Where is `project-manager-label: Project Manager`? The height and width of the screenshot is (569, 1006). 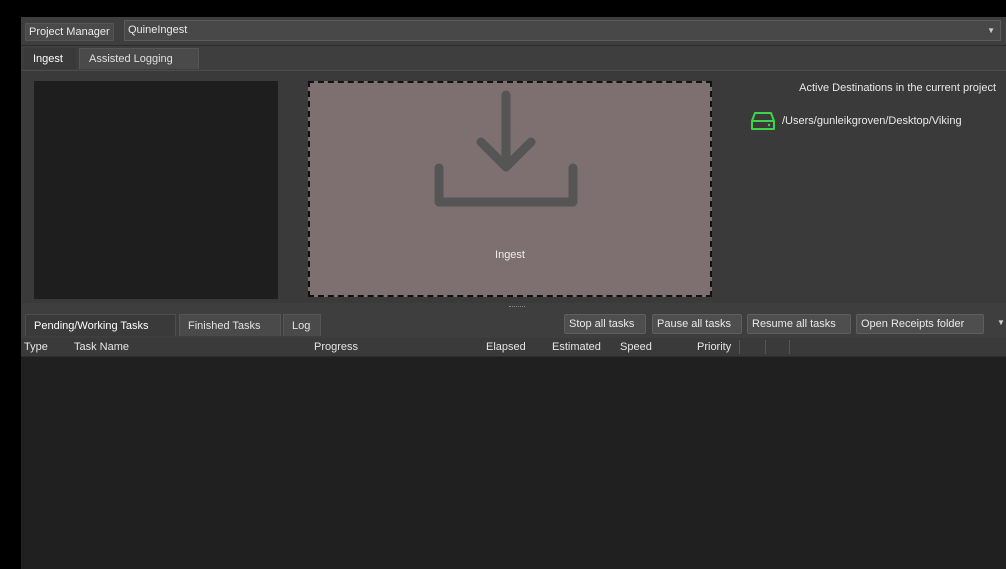
project-manager-label: Project Manager is located at coordinates (69, 32).